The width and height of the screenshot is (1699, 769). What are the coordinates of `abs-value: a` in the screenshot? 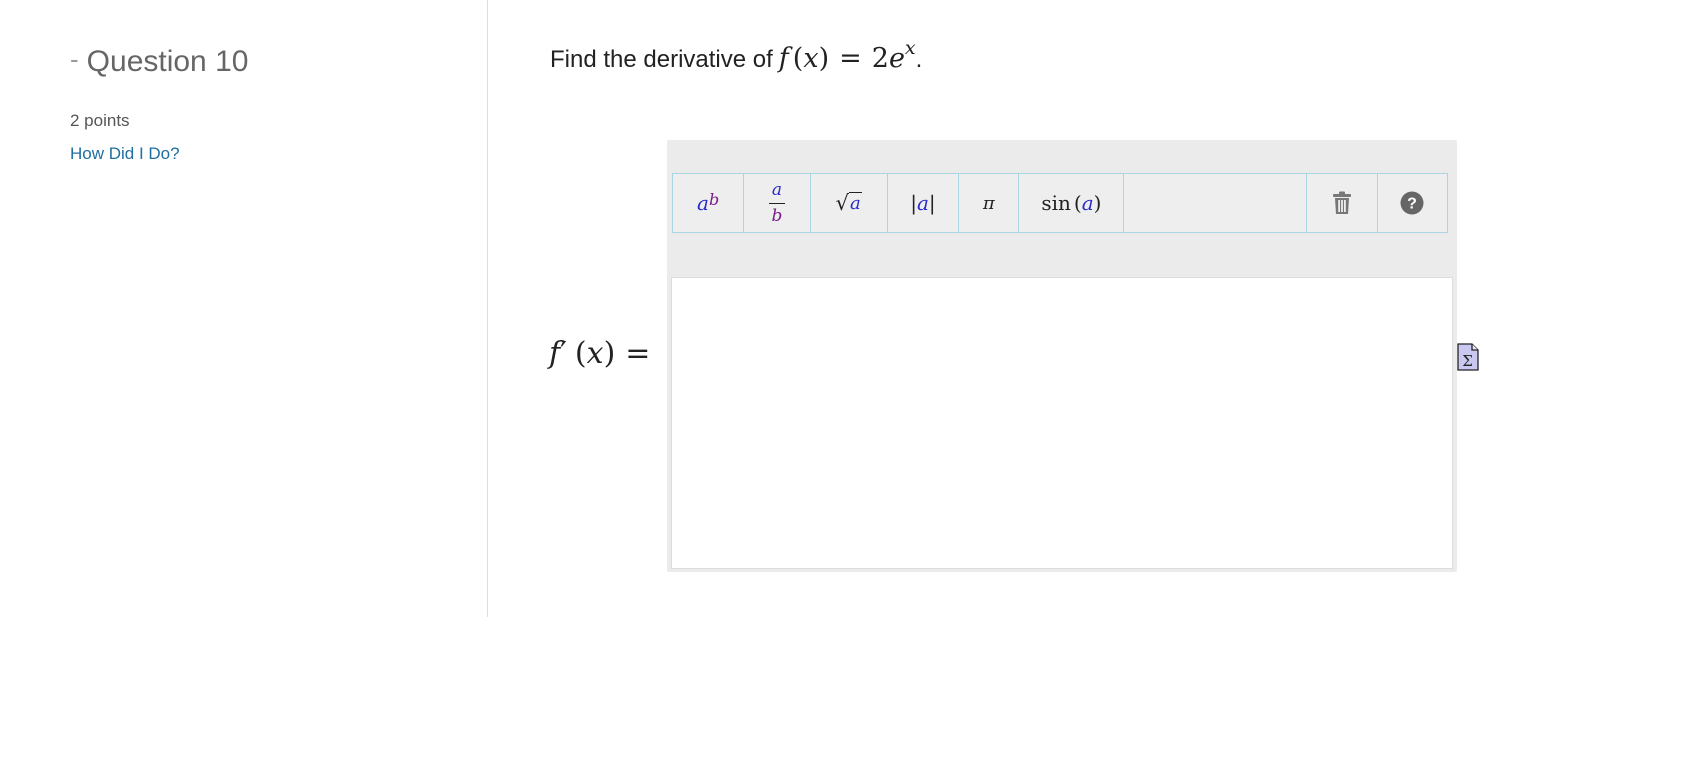 It's located at (922, 203).